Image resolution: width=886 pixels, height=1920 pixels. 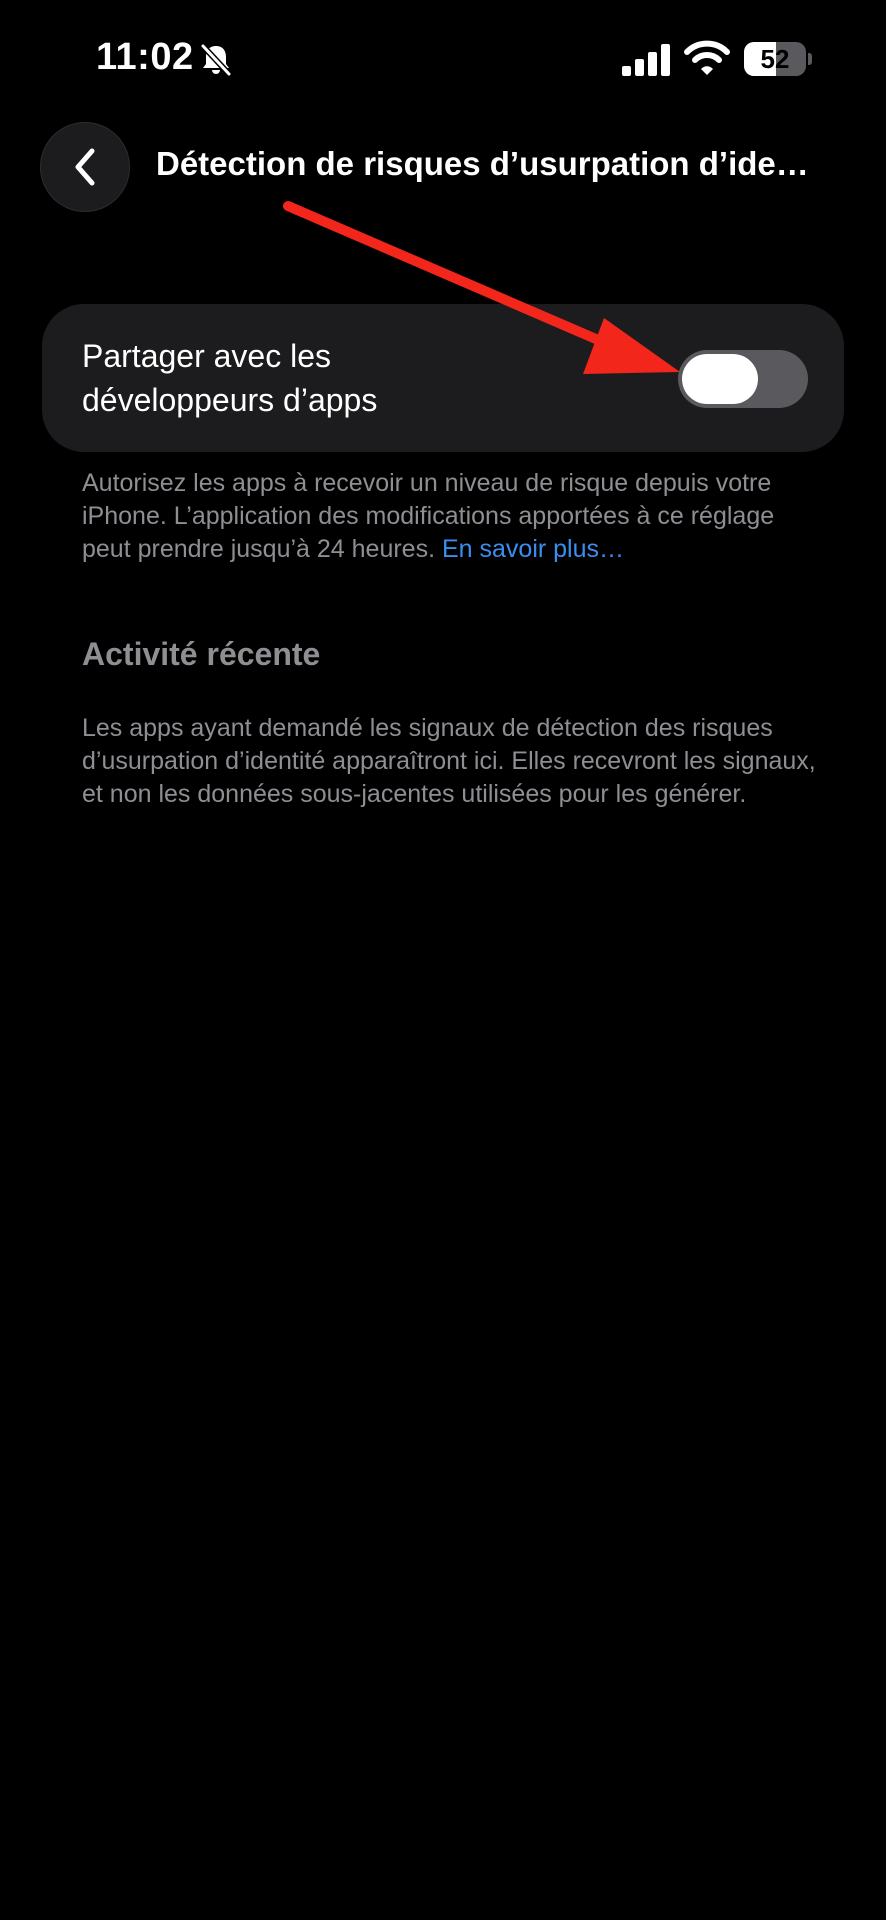 I want to click on cellular-signal-icon, so click(x=646, y=60).